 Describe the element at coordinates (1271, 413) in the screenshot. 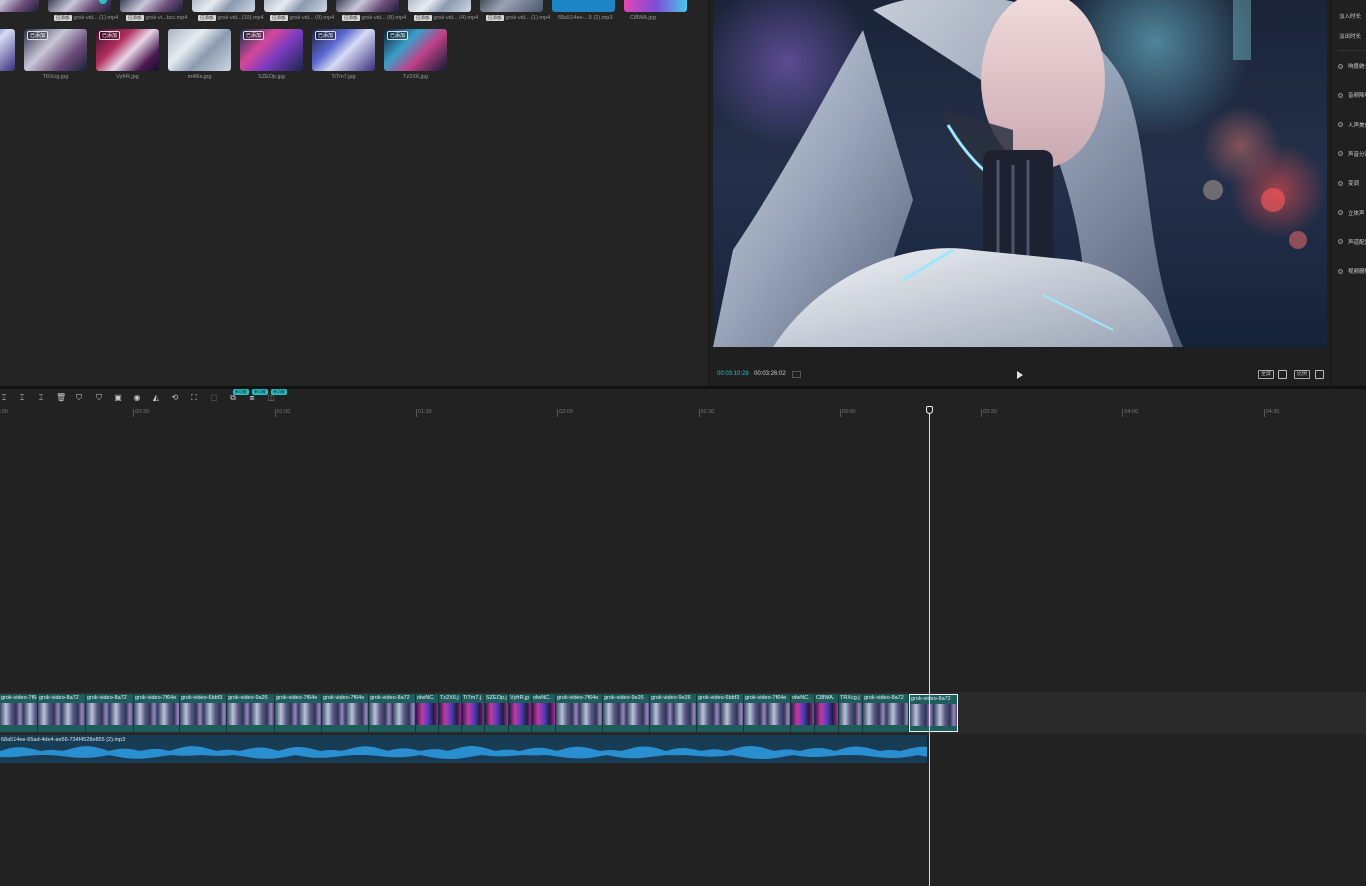

I see `ruler-tick-label: 04:30` at that location.